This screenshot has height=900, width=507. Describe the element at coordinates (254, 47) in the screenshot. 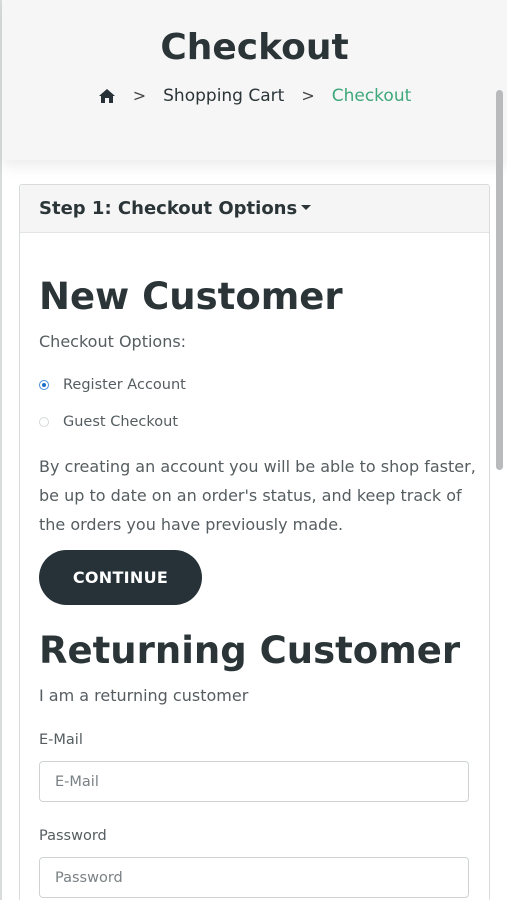

I see `page-title: Checkout` at that location.